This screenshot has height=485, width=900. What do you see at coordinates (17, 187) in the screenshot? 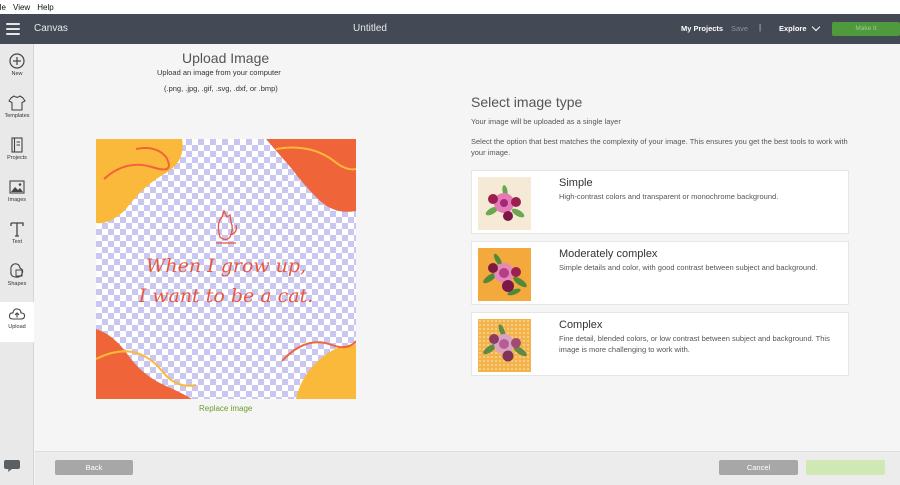
I see `image-icon` at bounding box center [17, 187].